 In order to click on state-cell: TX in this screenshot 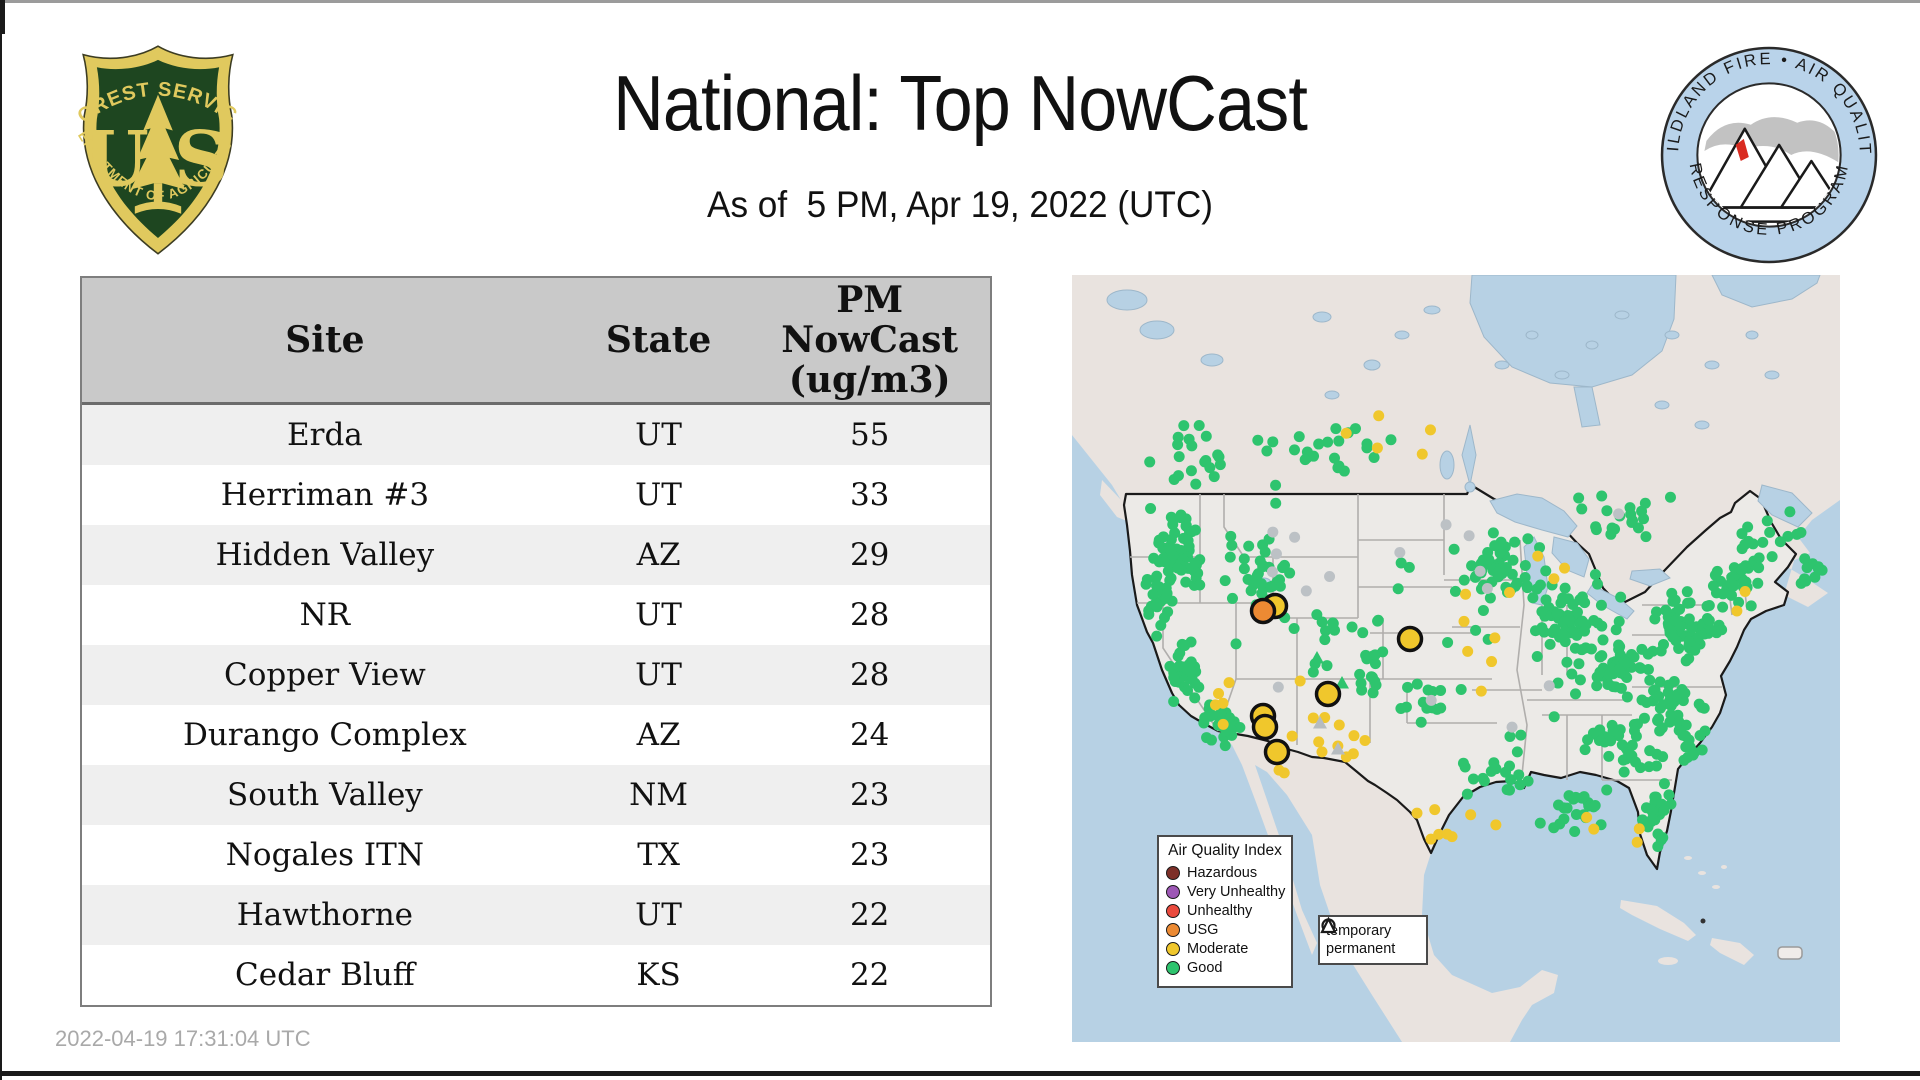, I will do `click(658, 855)`.